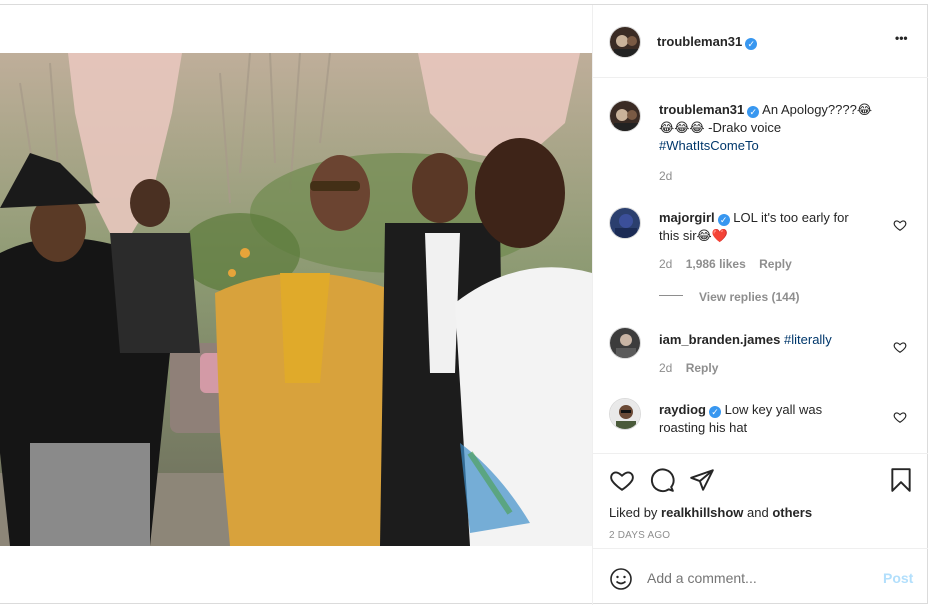  Describe the element at coordinates (703, 427) in the screenshot. I see `comment-body-b: roasting his hat` at that location.